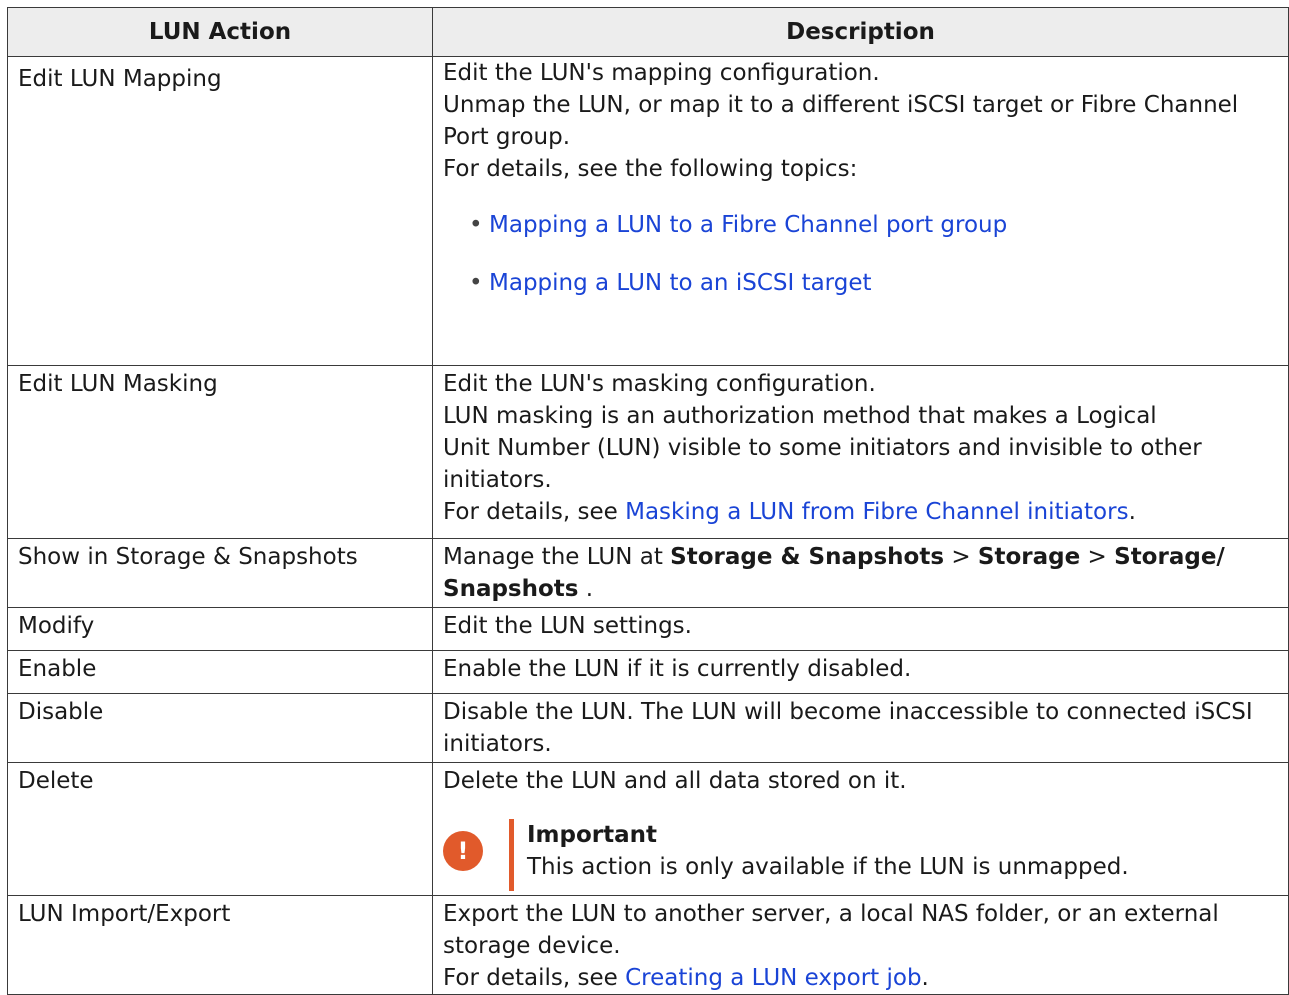 The height and width of the screenshot is (995, 1289). Describe the element at coordinates (650, 169) in the screenshot. I see `description-text: For details, see the following topics:` at that location.